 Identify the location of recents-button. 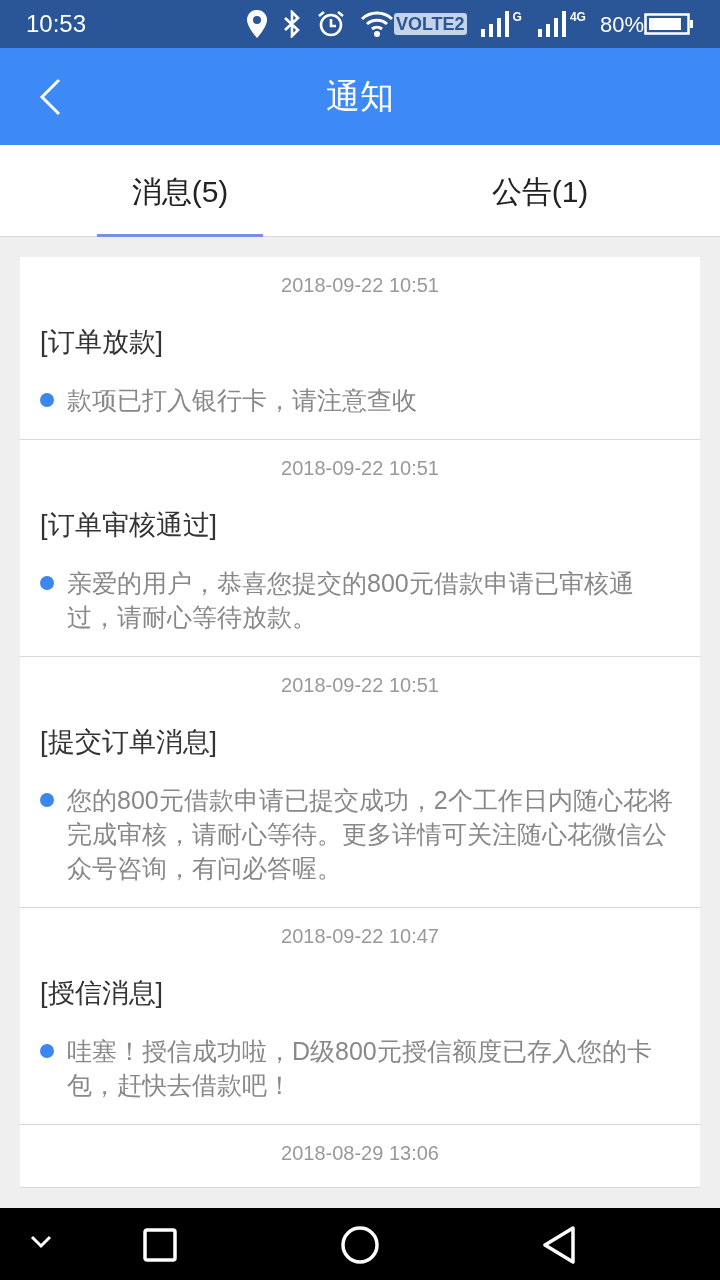
(160, 1245).